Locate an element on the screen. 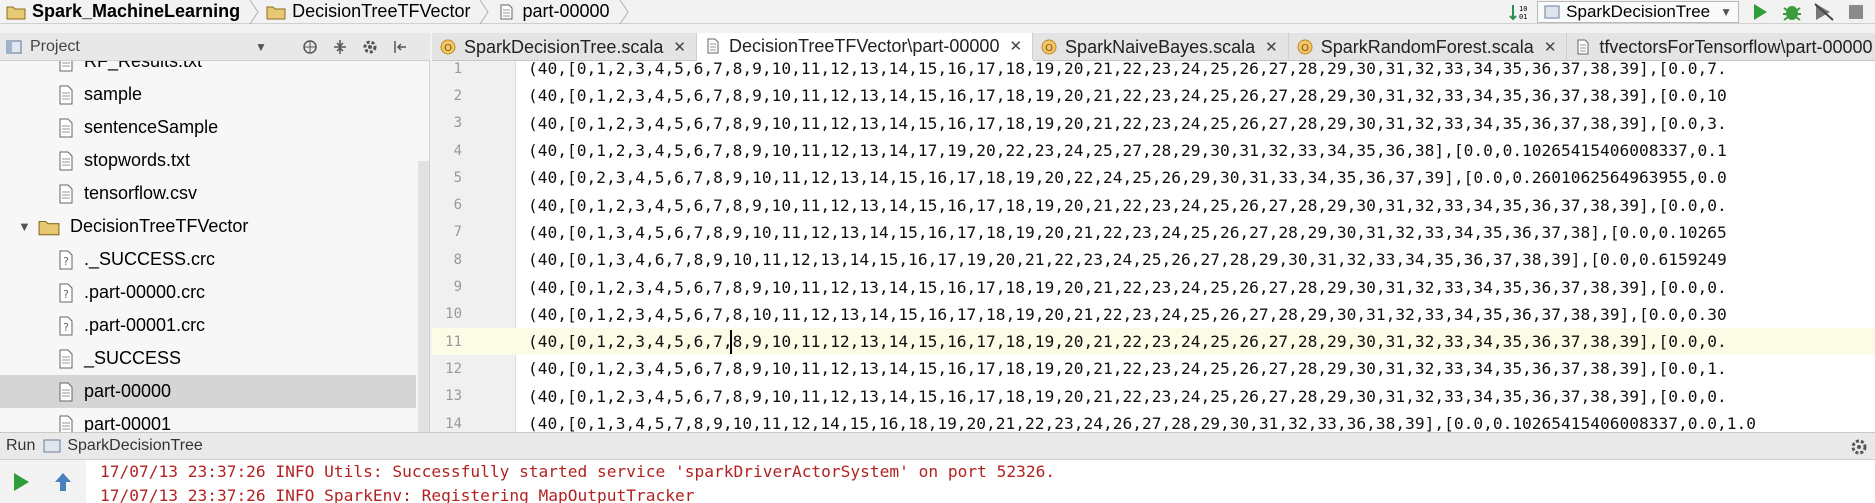  svg-text: 01 is located at coordinates (1523, 17).